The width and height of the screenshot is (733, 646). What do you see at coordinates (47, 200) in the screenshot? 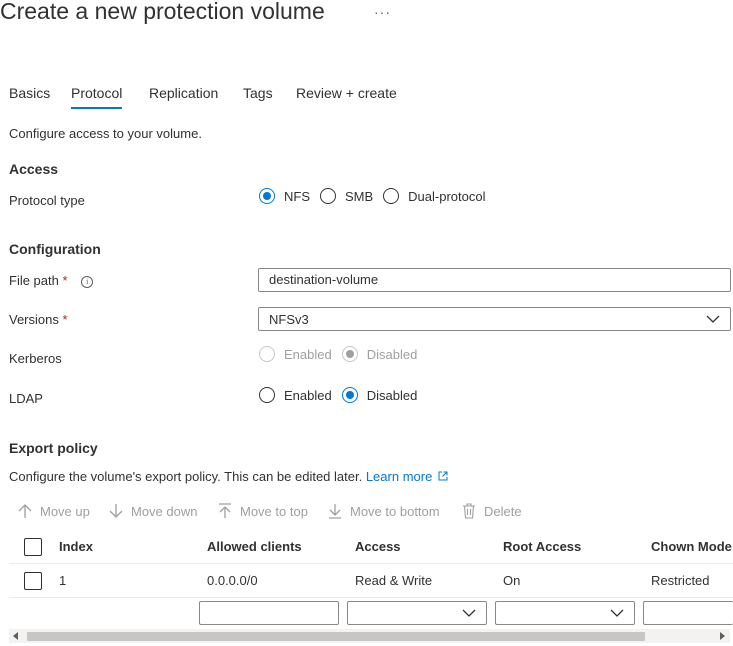
I see `protocol-type-label: Protocol type` at bounding box center [47, 200].